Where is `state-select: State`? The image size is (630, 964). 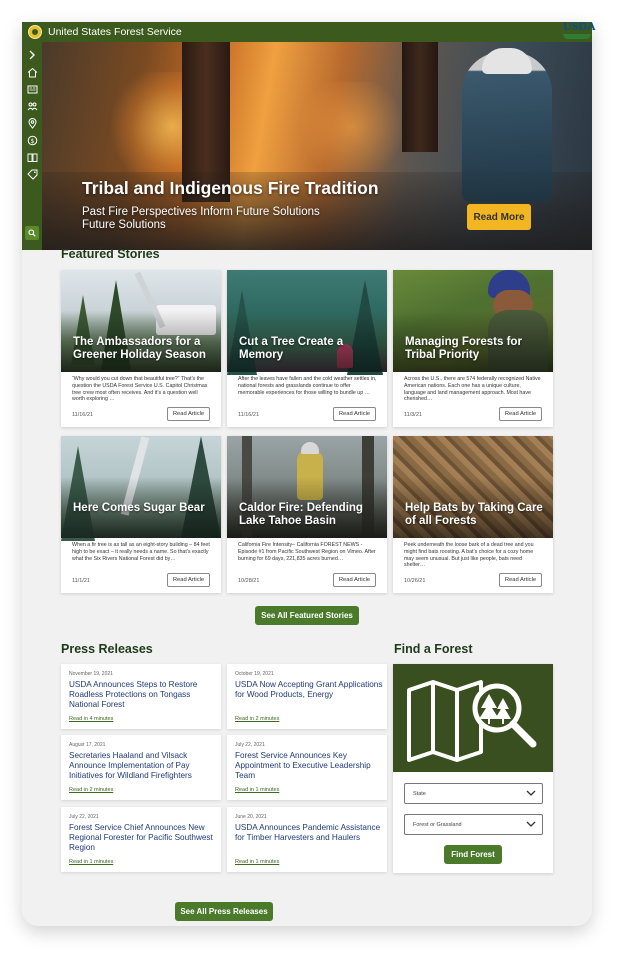
state-select: State is located at coordinates (473, 793).